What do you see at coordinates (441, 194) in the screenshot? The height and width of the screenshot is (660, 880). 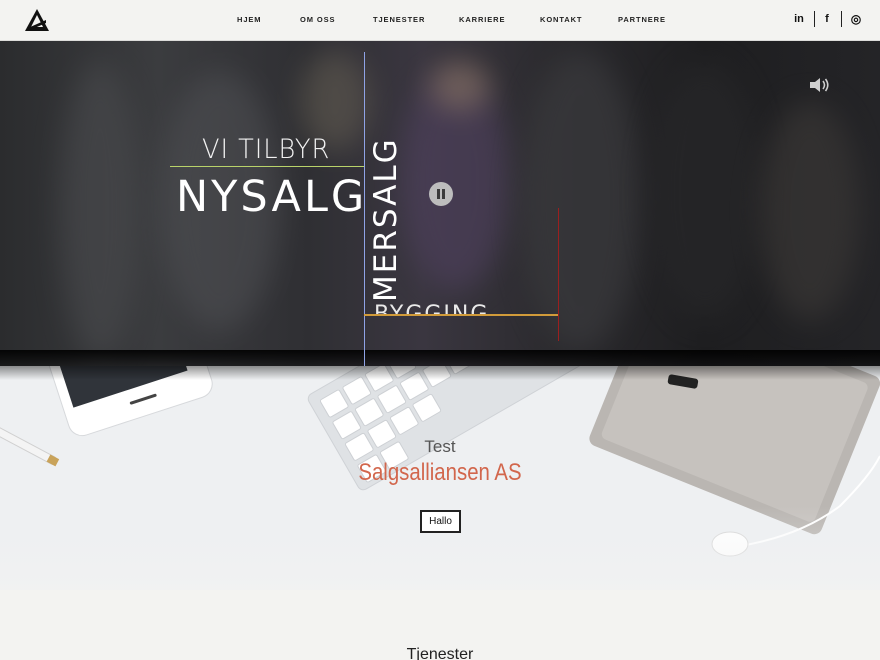 I see `pause-button` at bounding box center [441, 194].